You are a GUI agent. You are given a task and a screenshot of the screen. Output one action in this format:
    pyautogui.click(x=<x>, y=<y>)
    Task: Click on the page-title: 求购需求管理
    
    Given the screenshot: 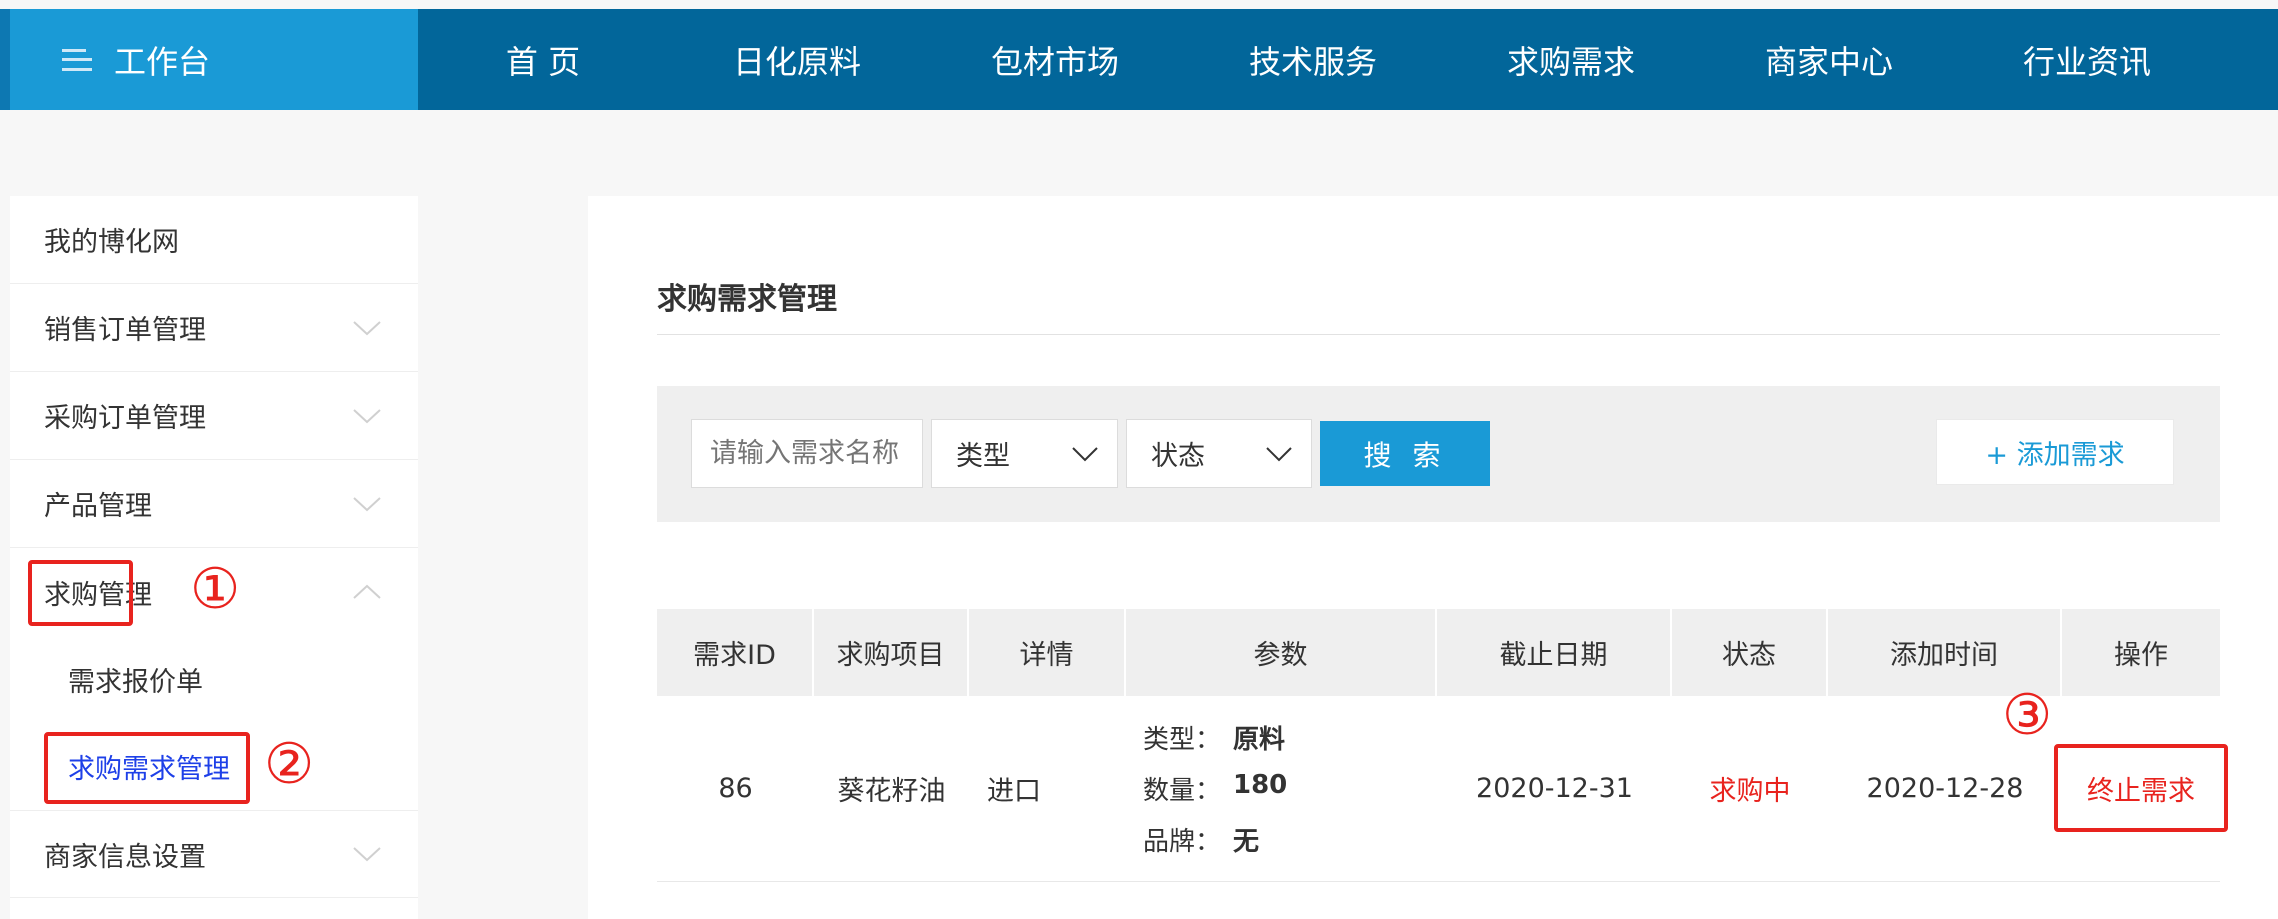 What is the action you would take?
    pyautogui.click(x=747, y=299)
    